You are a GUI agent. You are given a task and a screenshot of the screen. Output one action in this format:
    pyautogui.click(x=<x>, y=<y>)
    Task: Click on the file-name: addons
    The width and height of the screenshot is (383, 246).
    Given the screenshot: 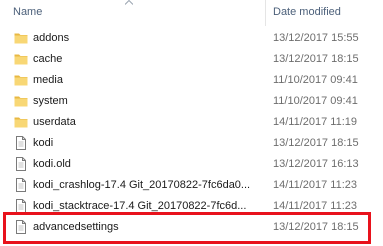 What is the action you would take?
    pyautogui.click(x=51, y=38)
    